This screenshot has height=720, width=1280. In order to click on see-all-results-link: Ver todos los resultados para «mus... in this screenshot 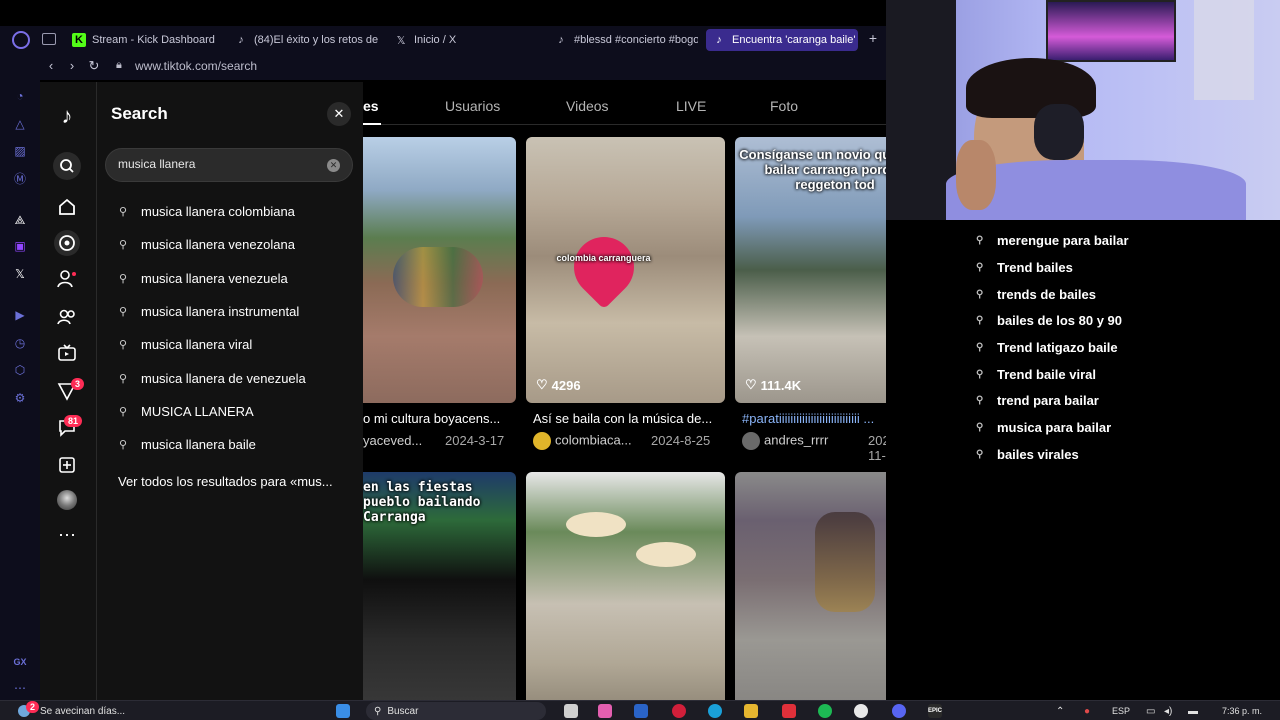, I will do `click(225, 481)`.